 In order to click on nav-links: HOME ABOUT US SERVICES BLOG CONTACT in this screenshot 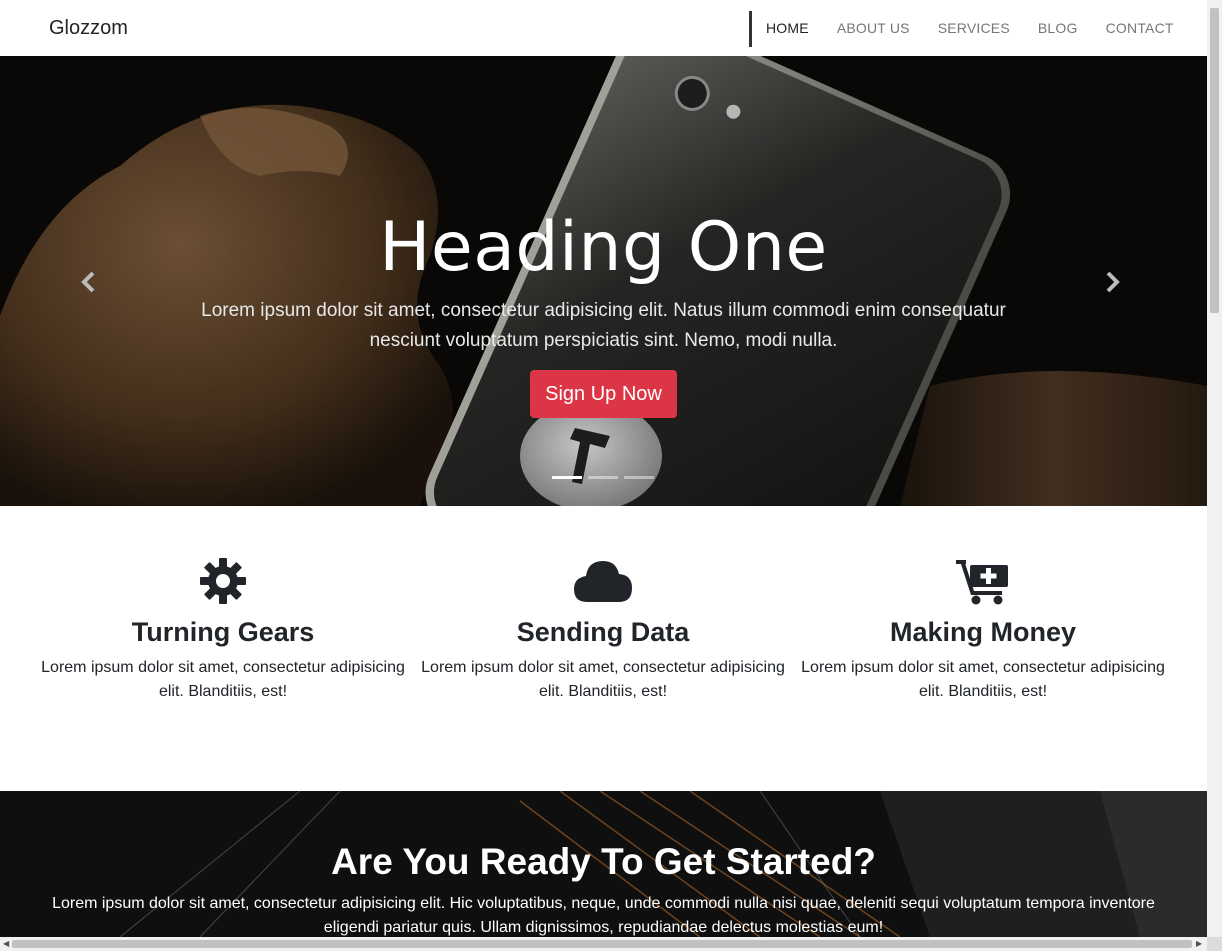, I will do `click(984, 28)`.